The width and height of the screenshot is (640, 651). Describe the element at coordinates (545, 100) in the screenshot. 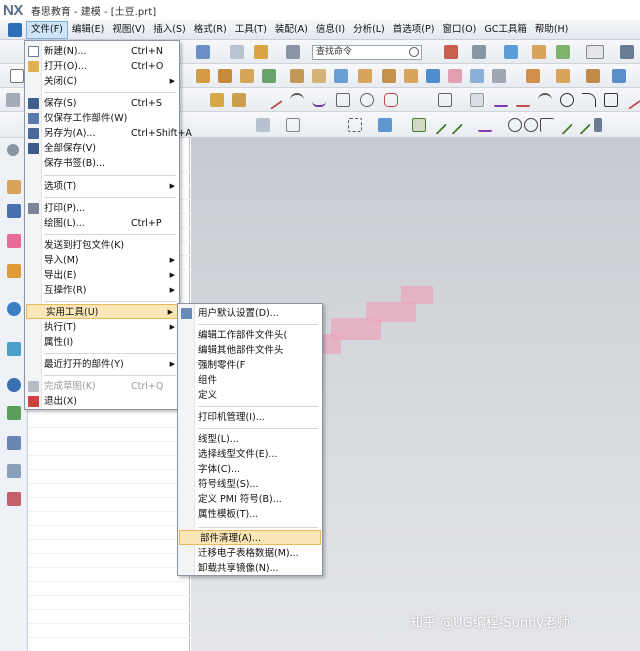

I see `curve-bridge-icon` at that location.